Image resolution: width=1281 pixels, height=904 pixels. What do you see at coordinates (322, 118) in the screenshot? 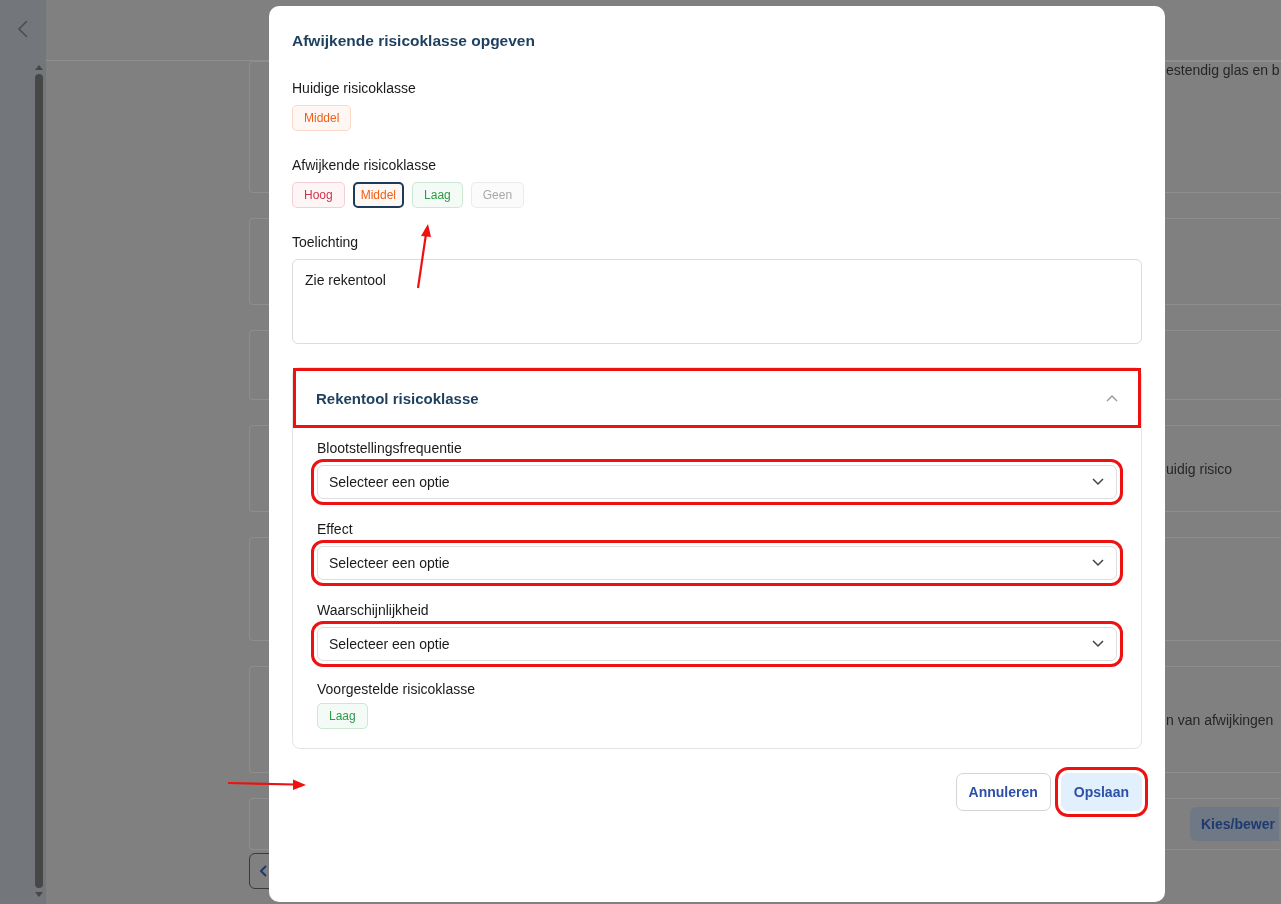
I see `risk-badge: Middel` at bounding box center [322, 118].